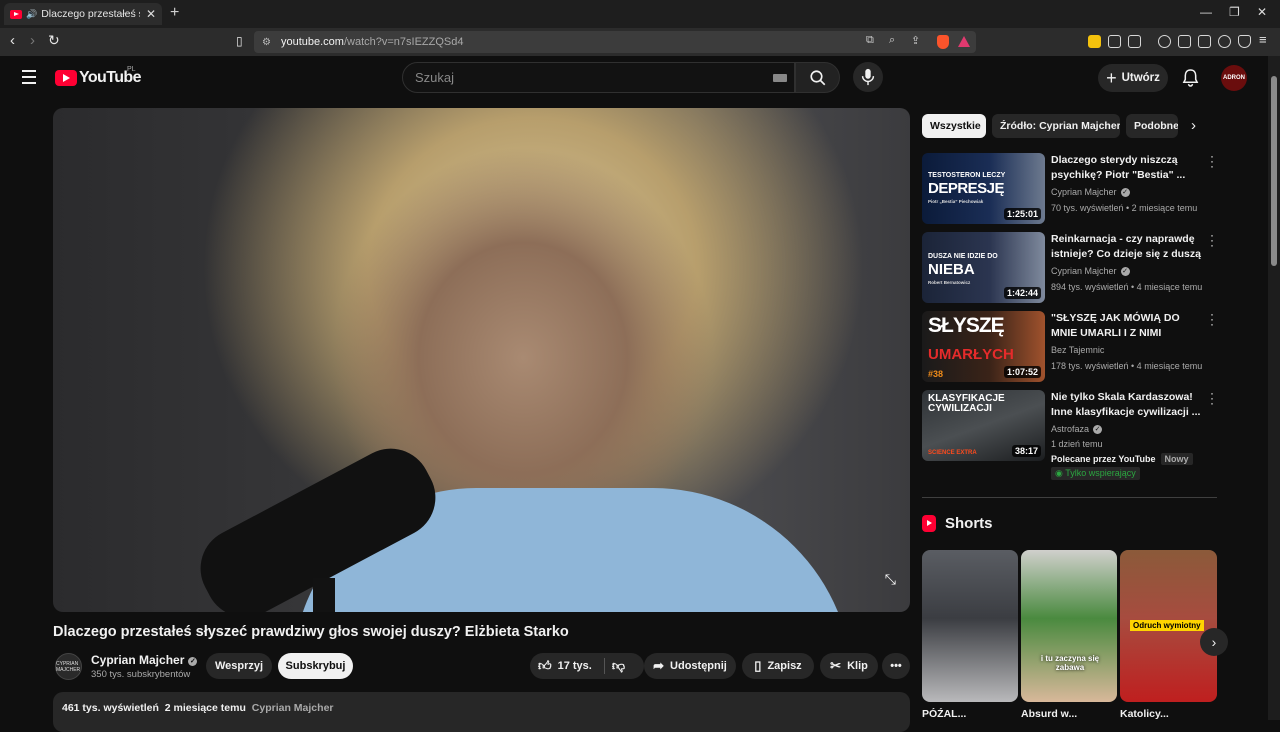 This screenshot has height=732, width=1280. I want to click on scrollbar-thumb, so click(1274, 171).